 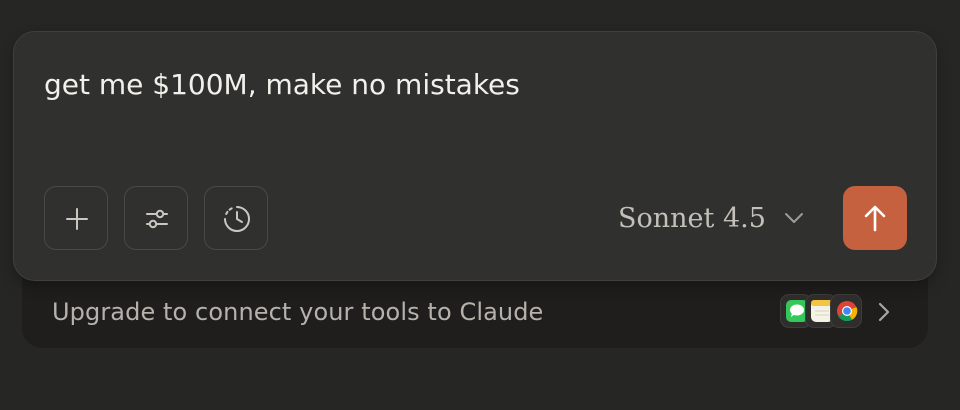 I want to click on tools-settings-button, so click(x=156, y=218).